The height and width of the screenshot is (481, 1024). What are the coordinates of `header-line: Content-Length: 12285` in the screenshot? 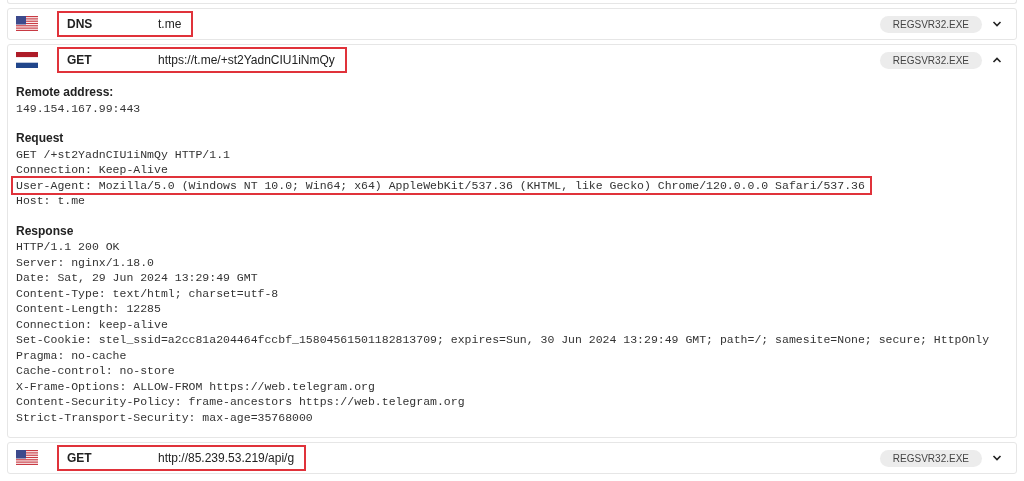 It's located at (88, 309).